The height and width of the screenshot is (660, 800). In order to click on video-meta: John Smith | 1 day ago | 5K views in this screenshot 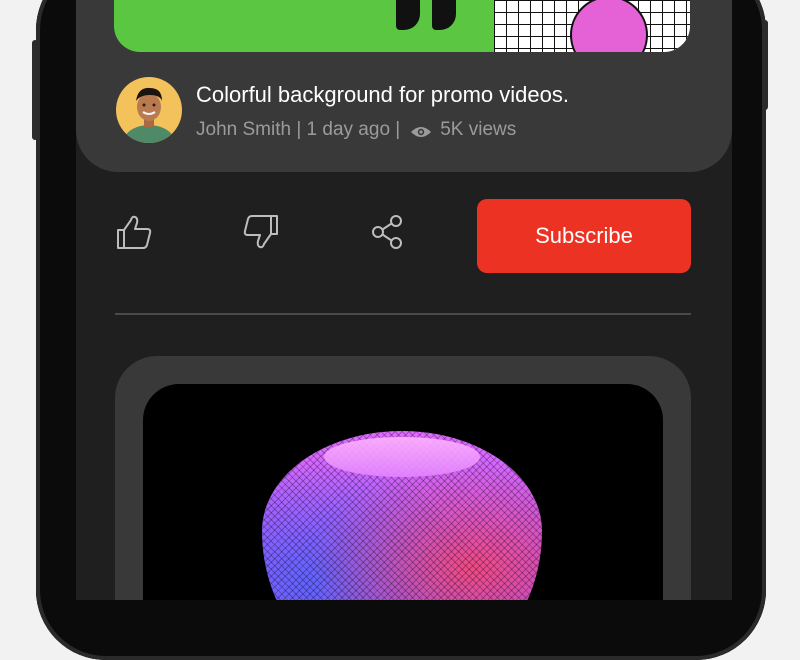, I will do `click(356, 130)`.